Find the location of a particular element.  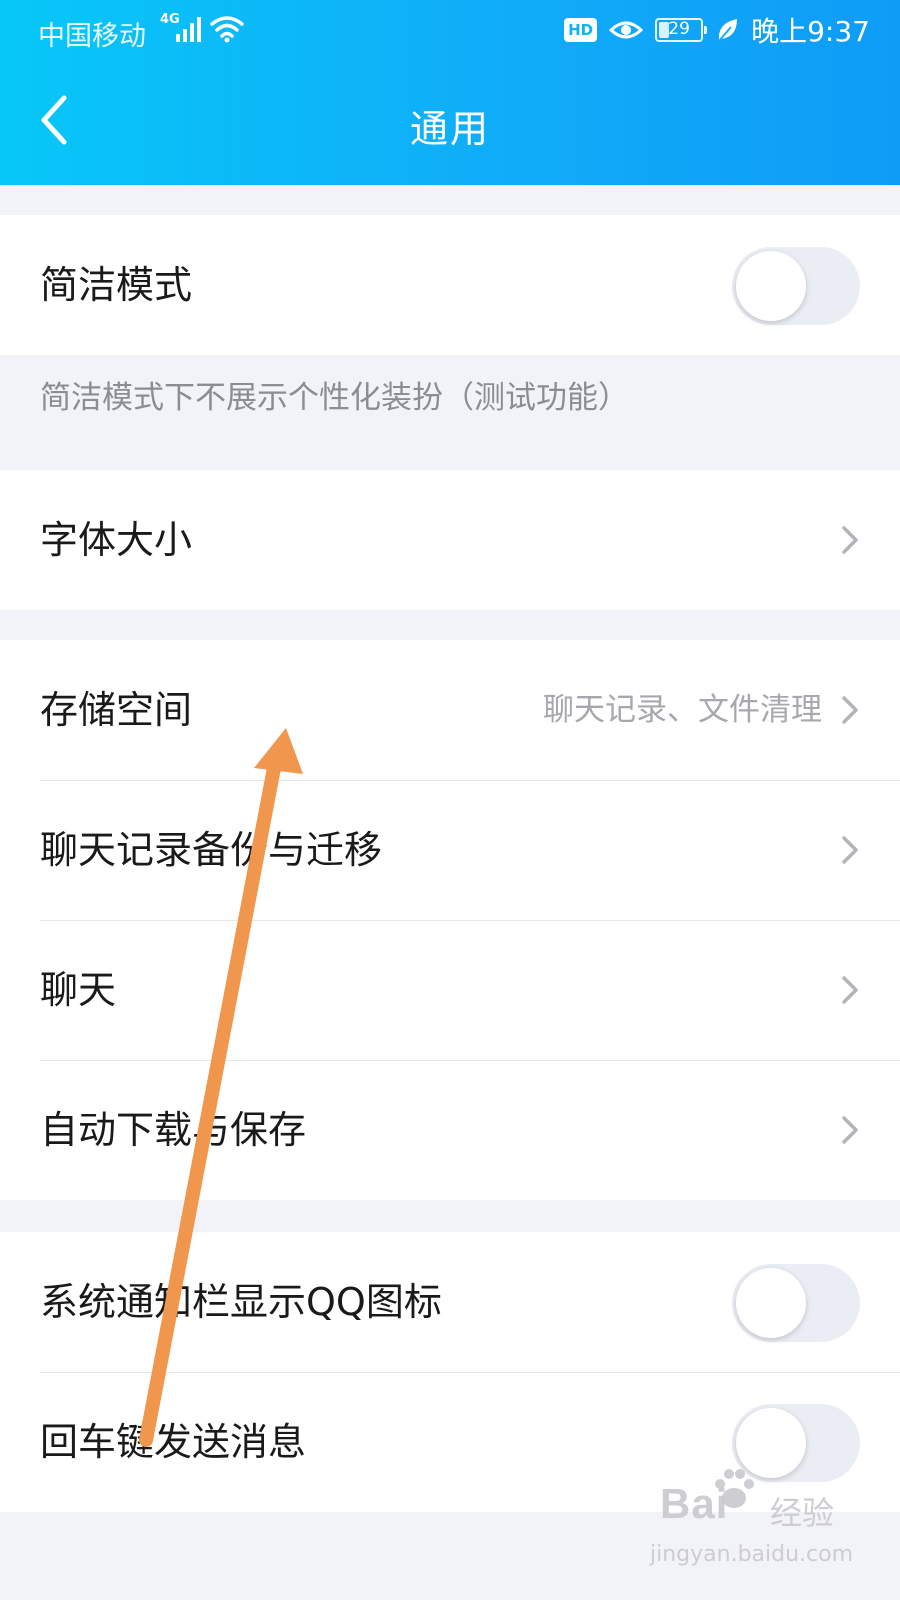

notify-icon-toggle is located at coordinates (796, 1303).